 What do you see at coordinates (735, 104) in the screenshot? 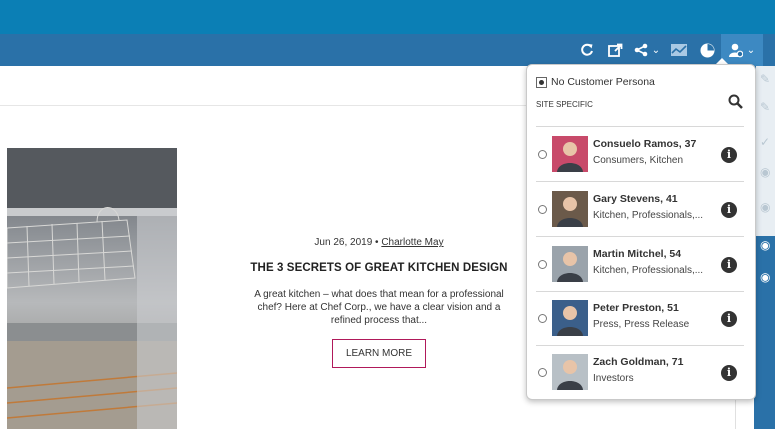
I see `search-icon` at bounding box center [735, 104].